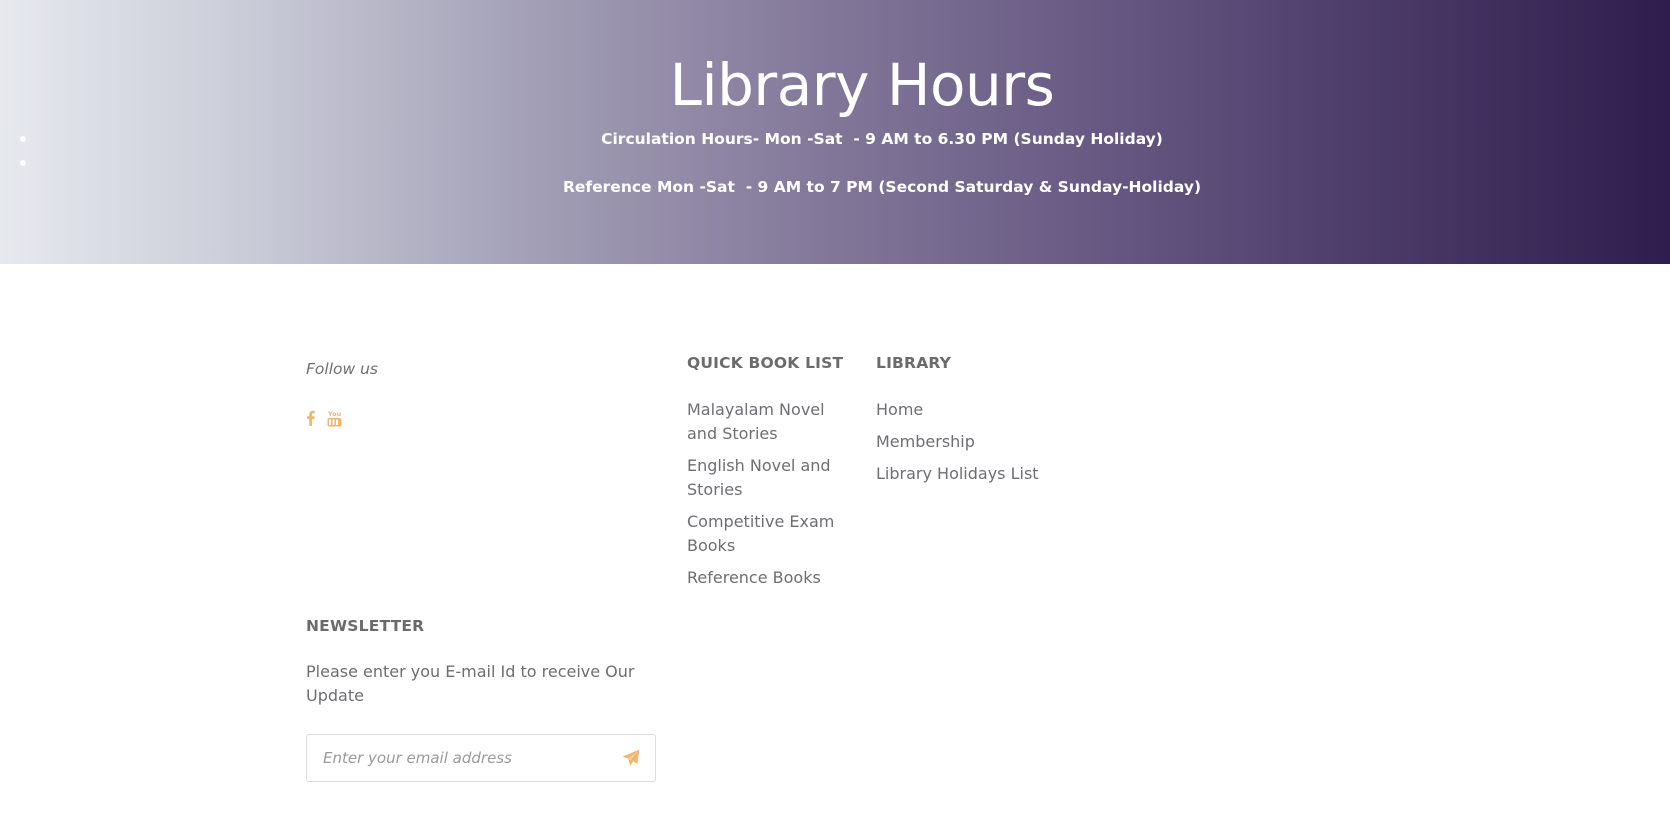 The width and height of the screenshot is (1670, 827). I want to click on facebook-link, so click(310, 418).